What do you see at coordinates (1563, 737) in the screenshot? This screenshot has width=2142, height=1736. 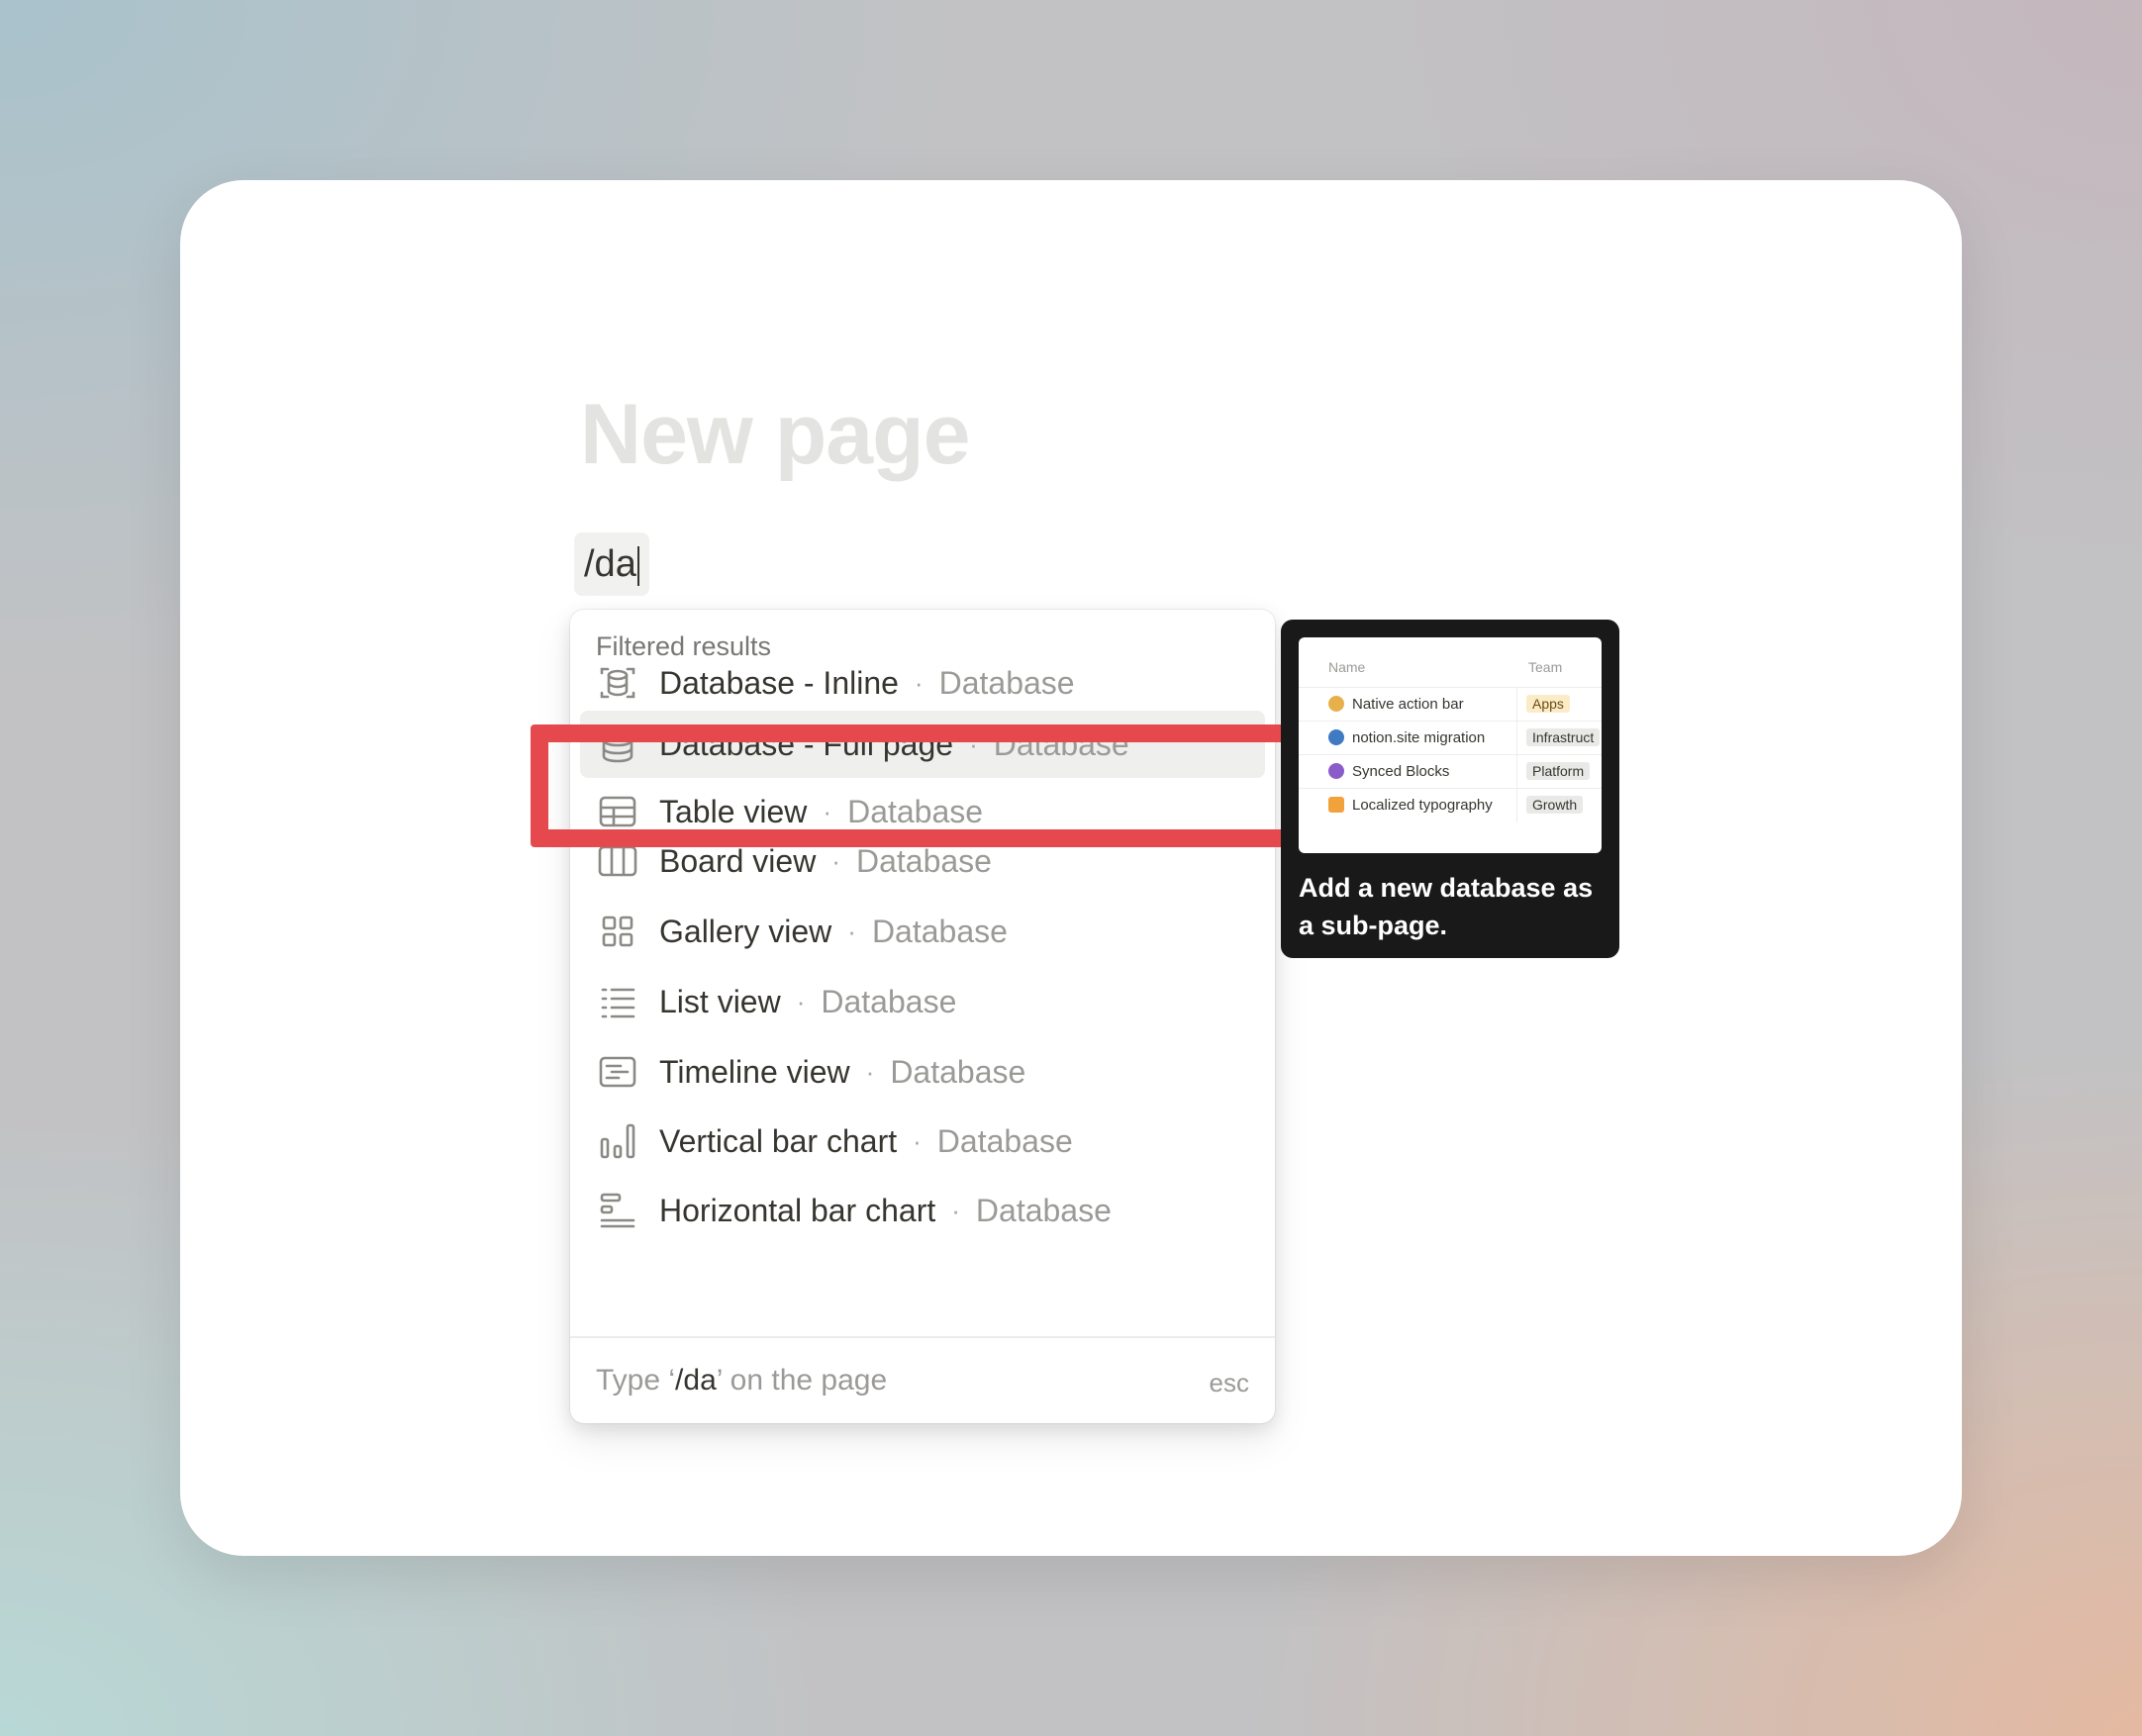 I see `team-tag: Infrastruct` at bounding box center [1563, 737].